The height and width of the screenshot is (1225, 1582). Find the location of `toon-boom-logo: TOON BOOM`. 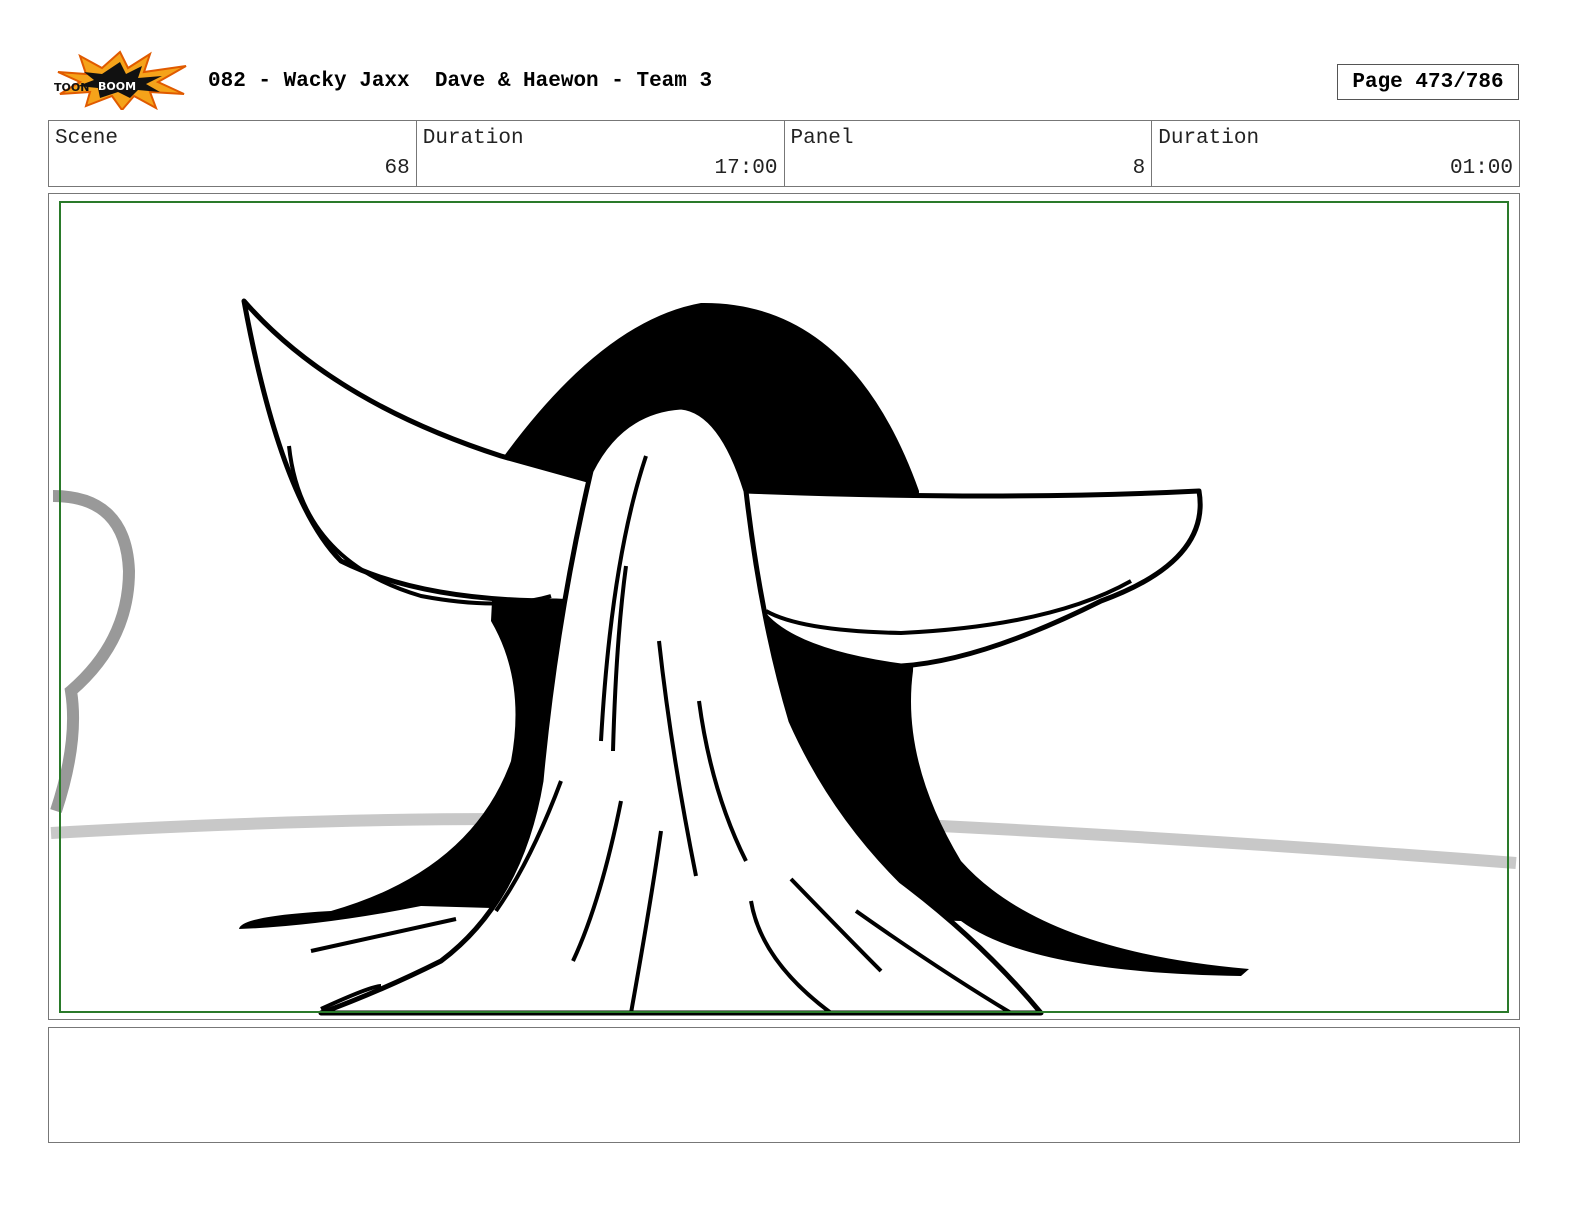

toon-boom-logo: TOON BOOM is located at coordinates (119, 81).